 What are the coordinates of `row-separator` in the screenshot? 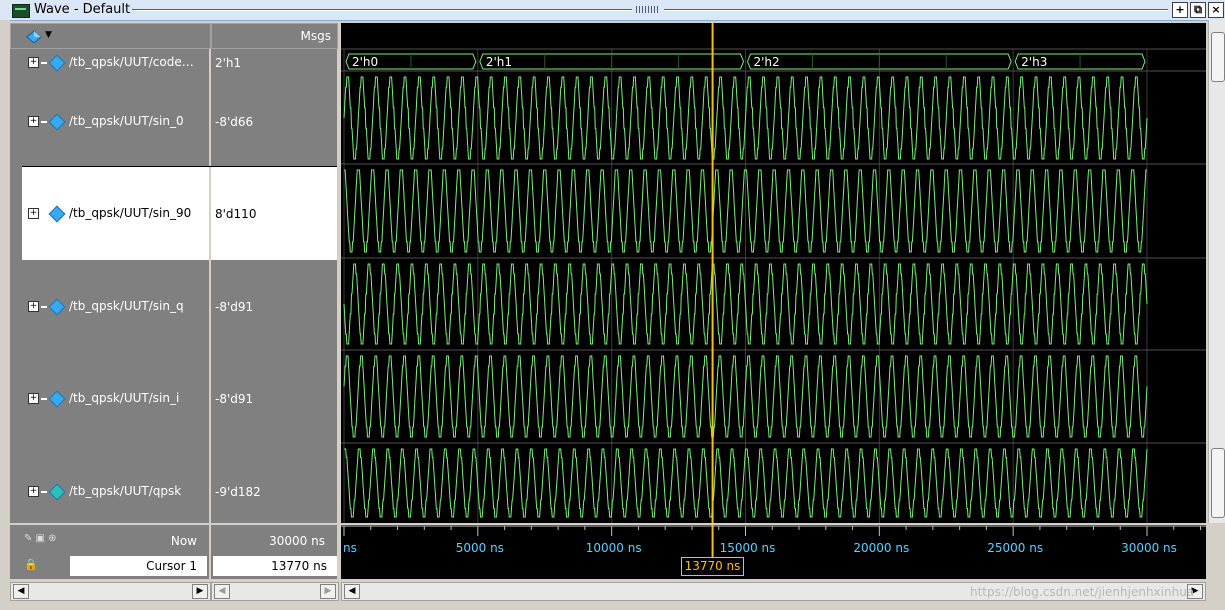 It's located at (179, 166).